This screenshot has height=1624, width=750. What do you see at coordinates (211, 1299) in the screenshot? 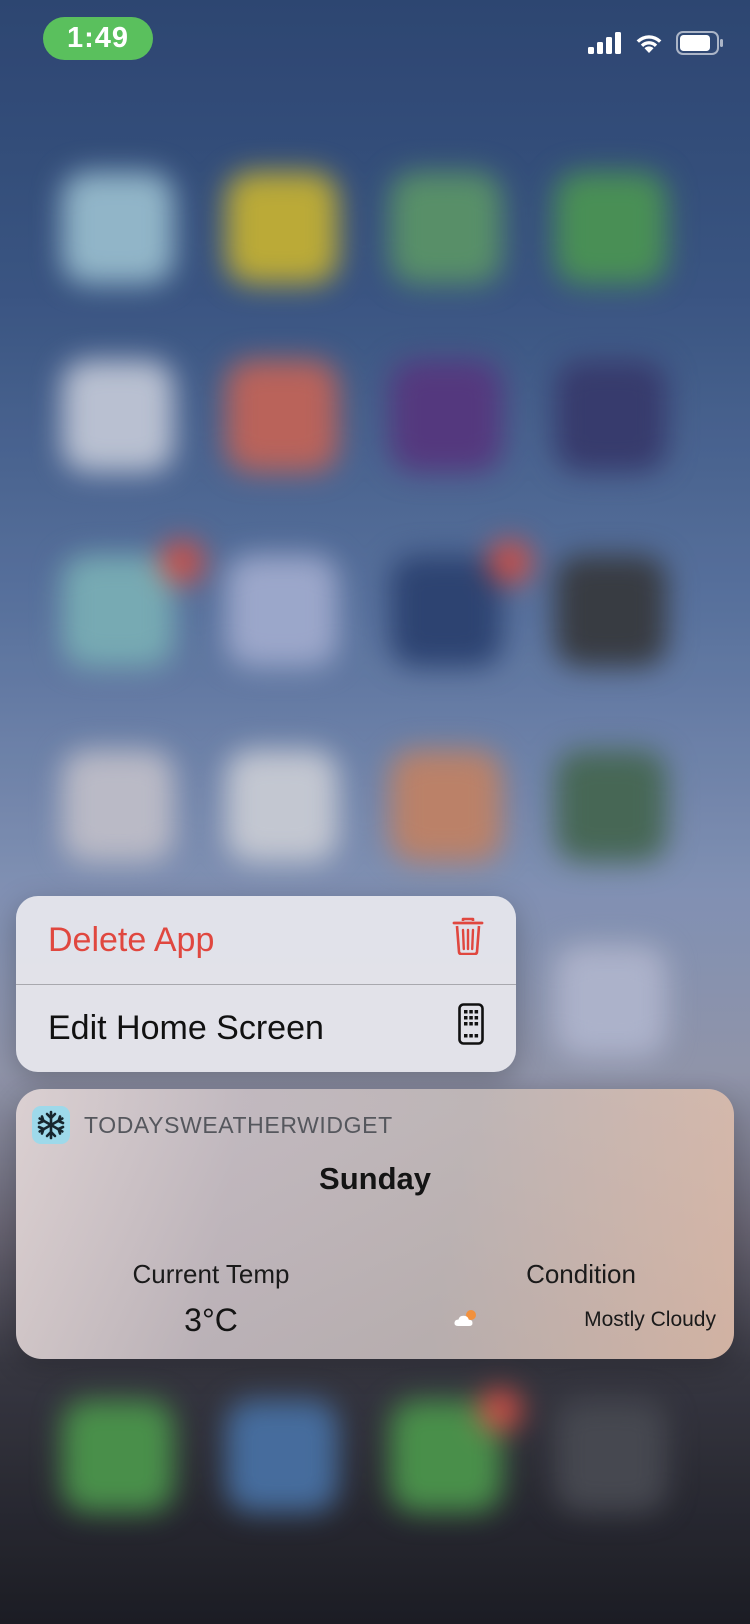
I see `current-temp-block: Current Temp 3°C` at bounding box center [211, 1299].